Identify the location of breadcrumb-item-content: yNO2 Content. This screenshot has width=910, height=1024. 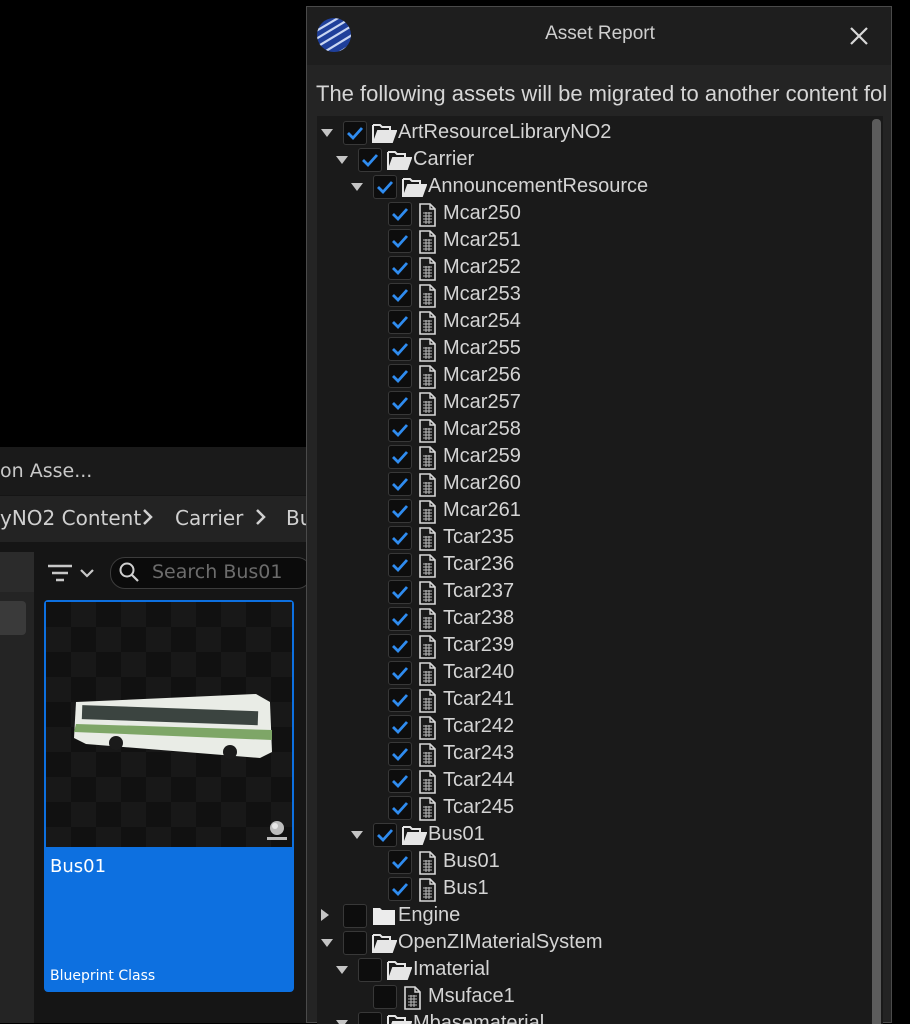
(70, 518).